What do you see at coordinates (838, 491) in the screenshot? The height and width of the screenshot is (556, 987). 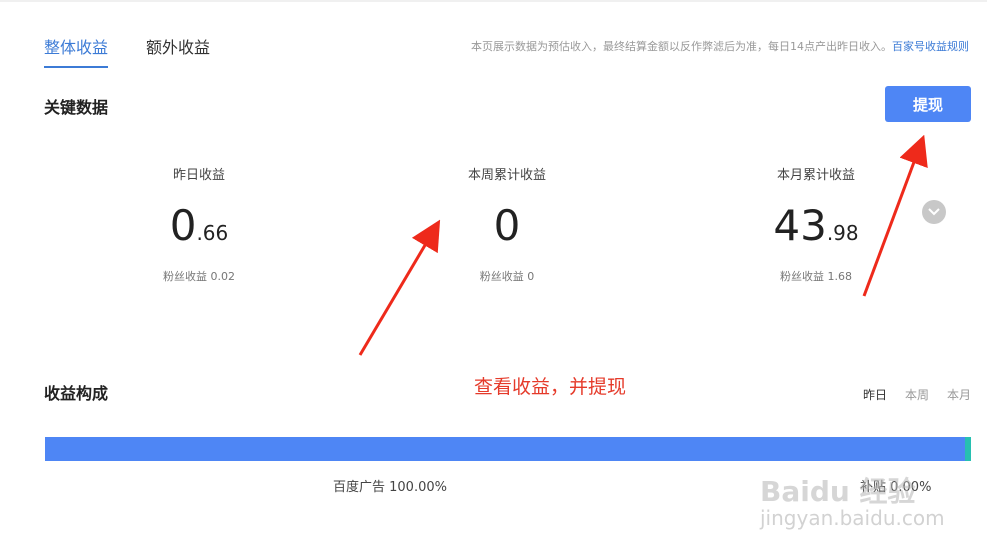 I see `watermark-logo: Baidu 经验` at bounding box center [838, 491].